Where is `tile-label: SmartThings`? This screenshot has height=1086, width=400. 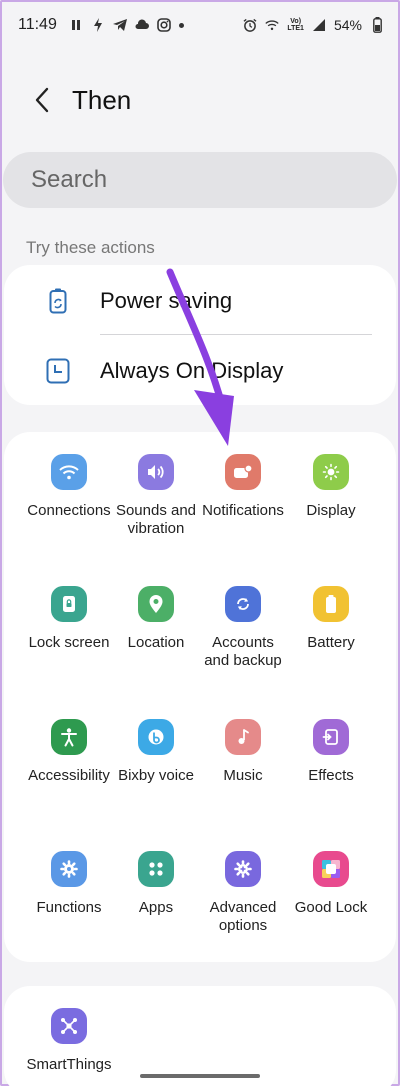 tile-label: SmartThings is located at coordinates (69, 1064).